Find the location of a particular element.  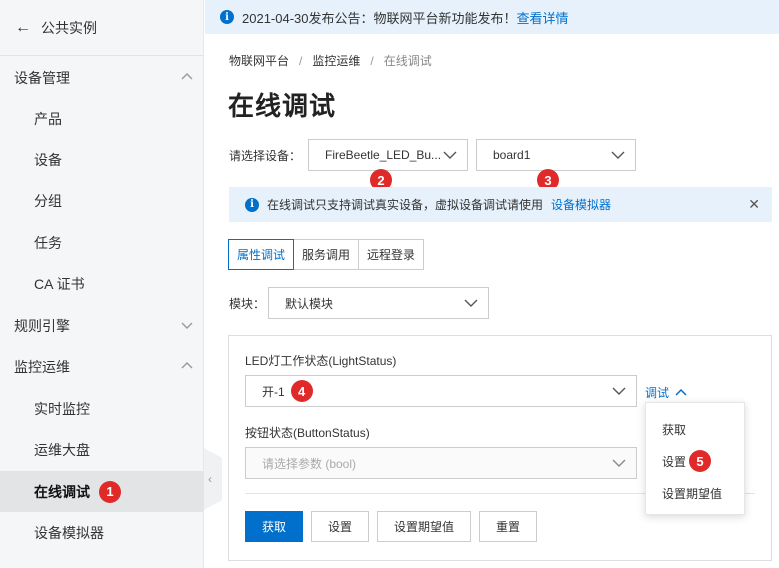

tab-property-debug: 属性调试 is located at coordinates (261, 254).